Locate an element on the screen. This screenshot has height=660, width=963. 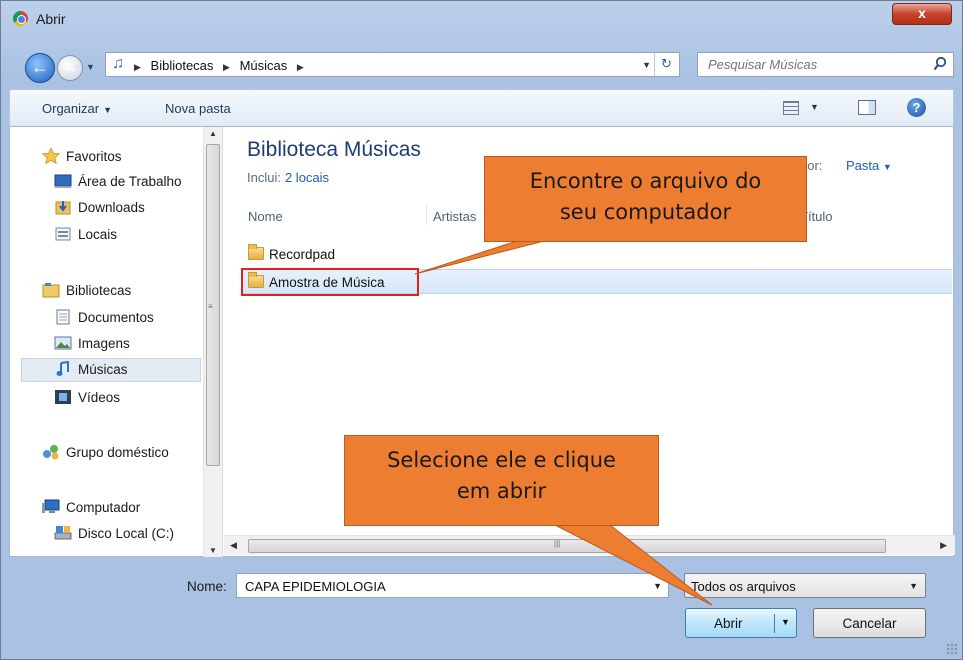
filename-combobox: CAPA EPIDEMIOLOGIA ▼ is located at coordinates (452, 585).